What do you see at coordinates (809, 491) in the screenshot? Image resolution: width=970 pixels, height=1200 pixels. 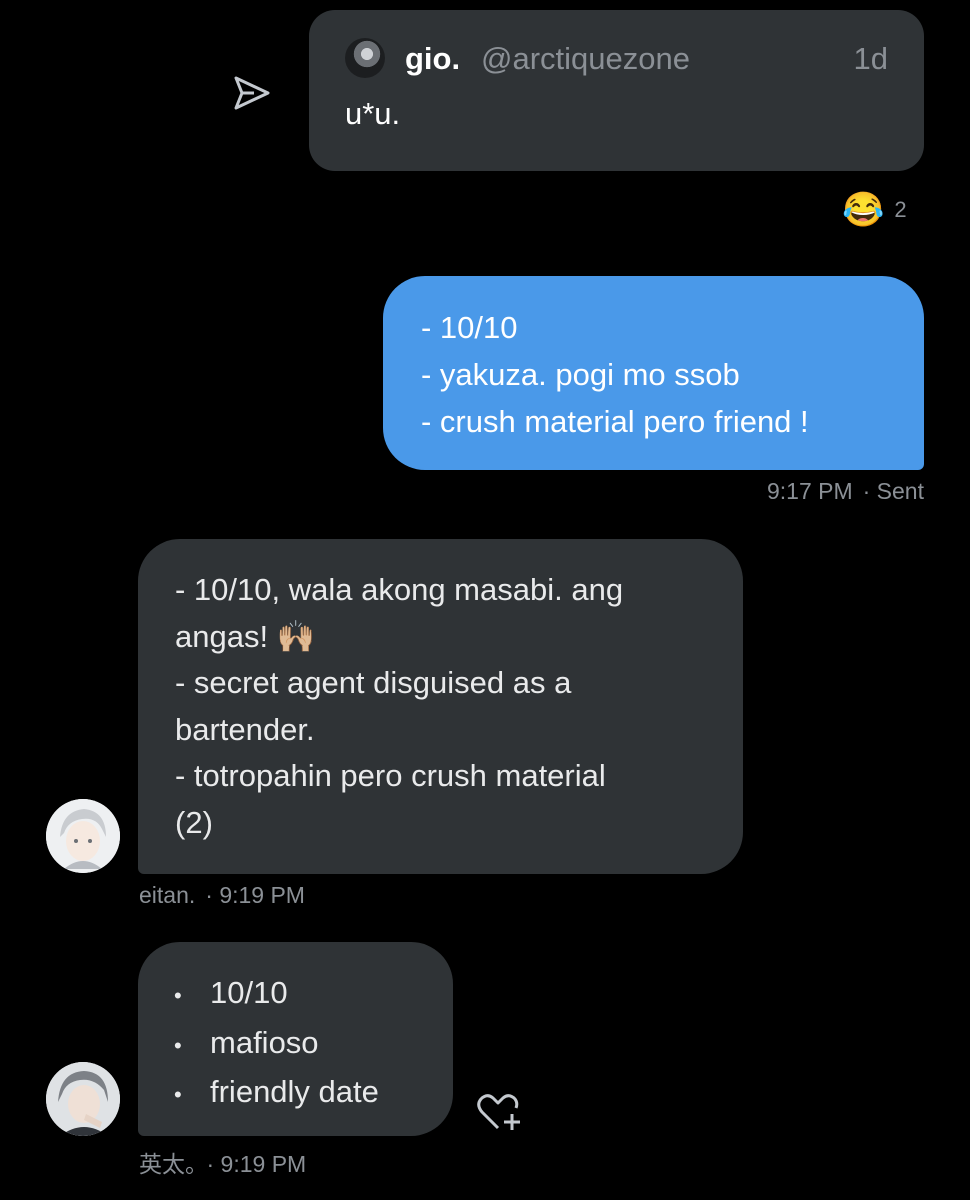 I see `message-time: 9:17 PM` at bounding box center [809, 491].